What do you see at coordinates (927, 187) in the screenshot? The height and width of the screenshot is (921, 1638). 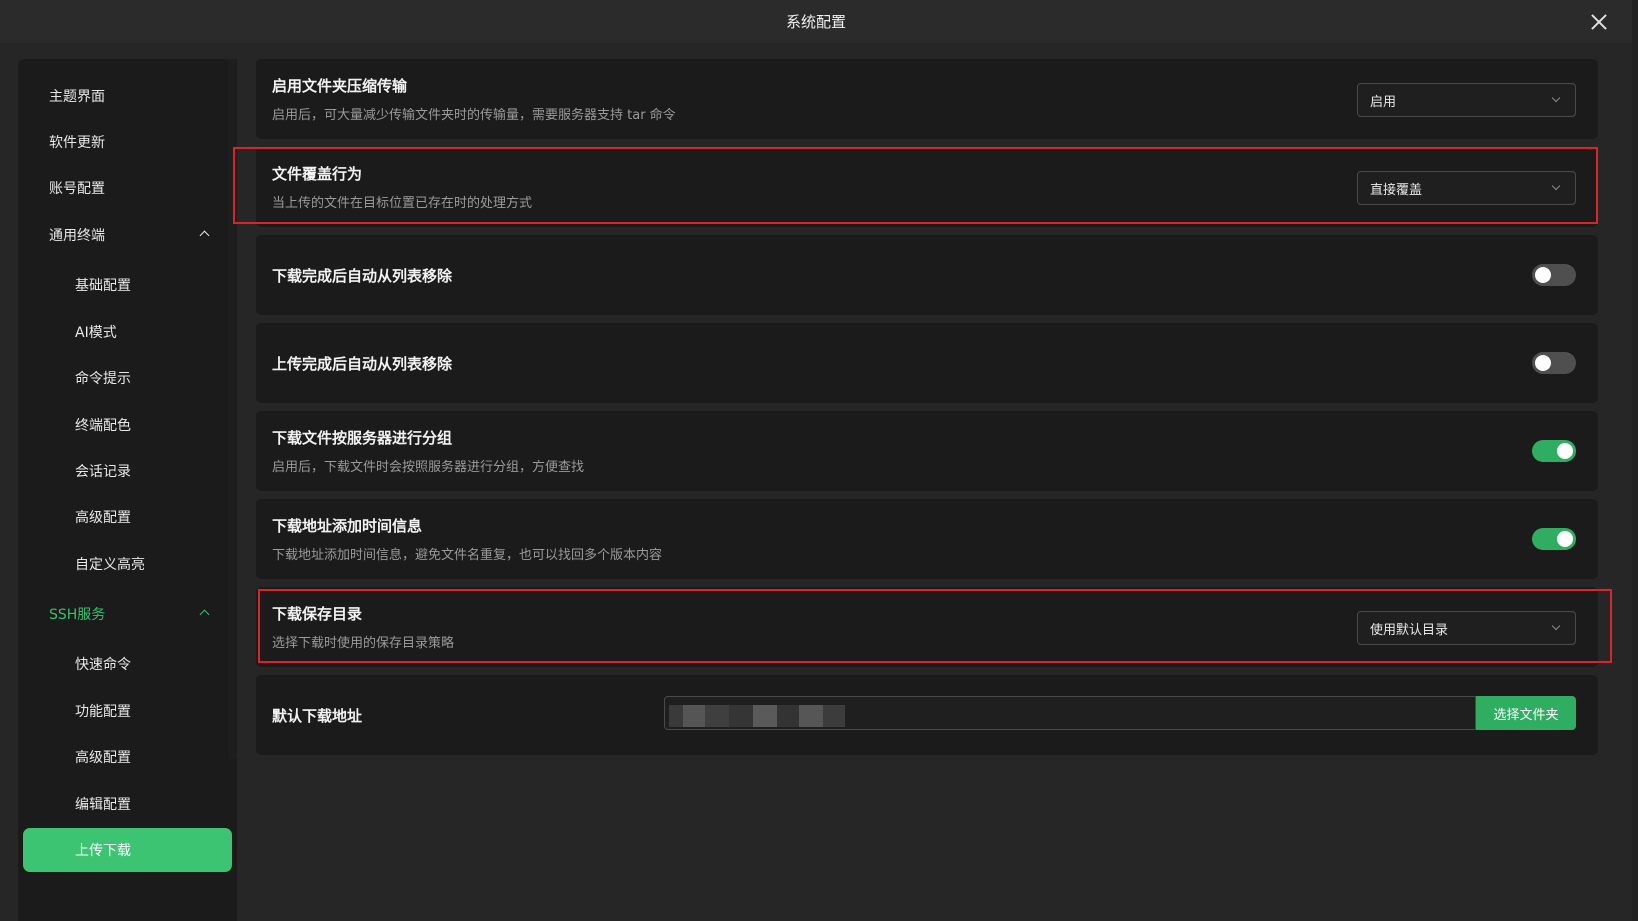 I see `setting-overwrite: 文件覆盖行为 当上传的文件在目标位置已存在时的处理方式 直接覆盖` at bounding box center [927, 187].